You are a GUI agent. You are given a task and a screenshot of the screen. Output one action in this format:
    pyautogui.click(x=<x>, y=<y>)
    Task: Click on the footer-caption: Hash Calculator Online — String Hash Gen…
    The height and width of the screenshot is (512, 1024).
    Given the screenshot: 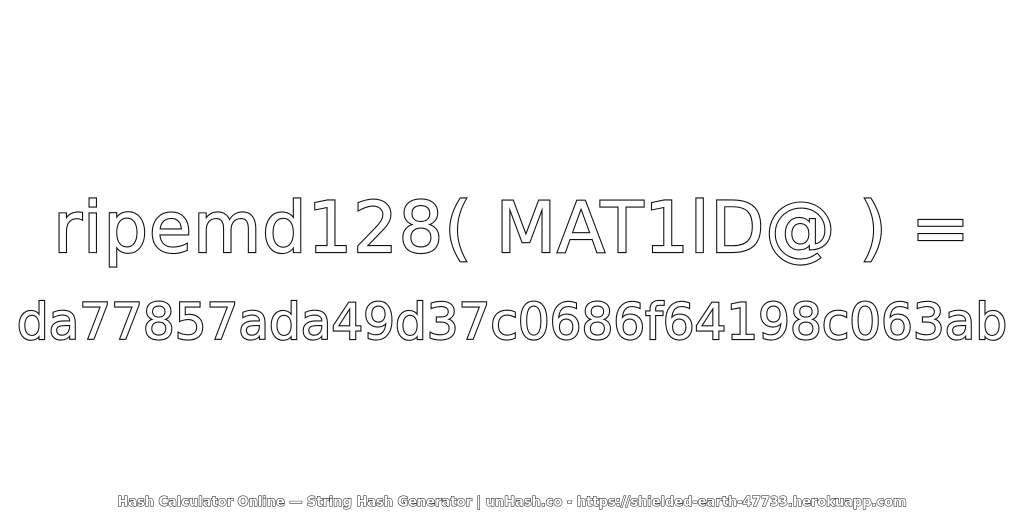 What is the action you would take?
    pyautogui.click(x=512, y=503)
    